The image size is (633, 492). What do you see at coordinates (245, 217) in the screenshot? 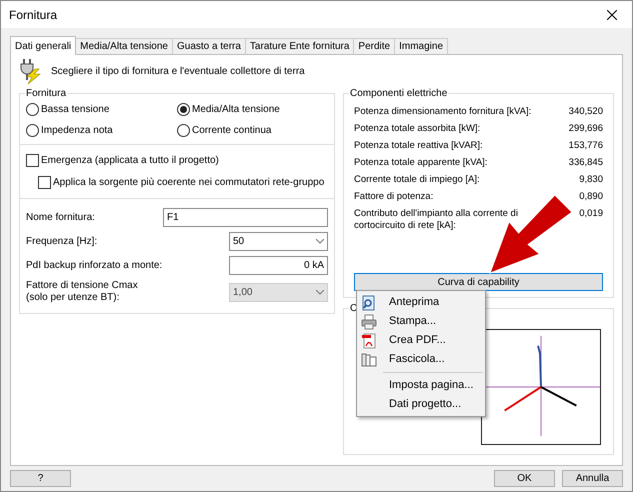
I see `input-field: F1` at bounding box center [245, 217].